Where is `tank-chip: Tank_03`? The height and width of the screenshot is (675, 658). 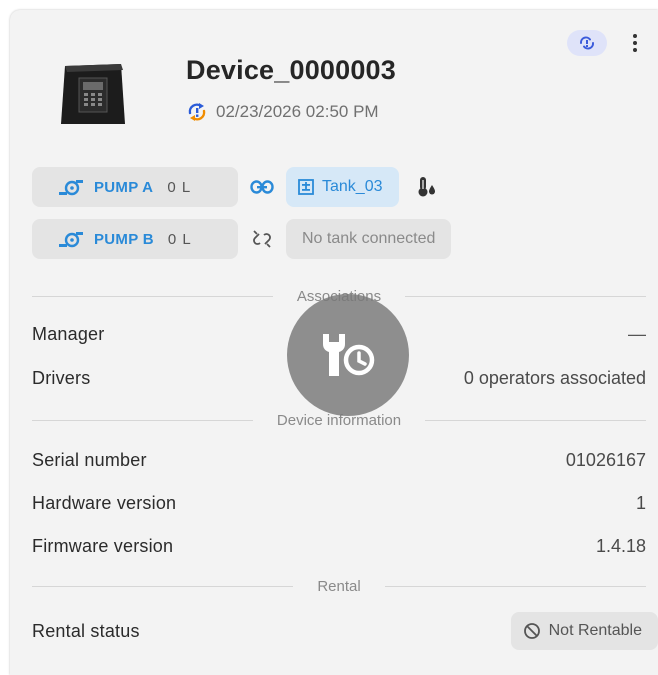
tank-chip: Tank_03 is located at coordinates (342, 187).